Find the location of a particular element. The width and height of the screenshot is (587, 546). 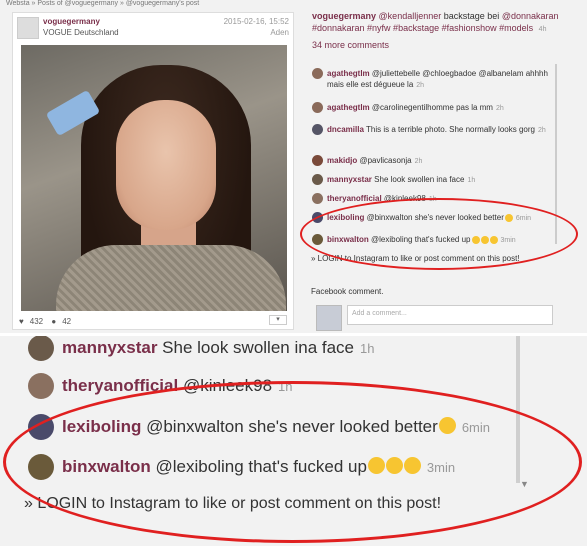

chevron-down-icon: ▾ is located at coordinates (278, 320).